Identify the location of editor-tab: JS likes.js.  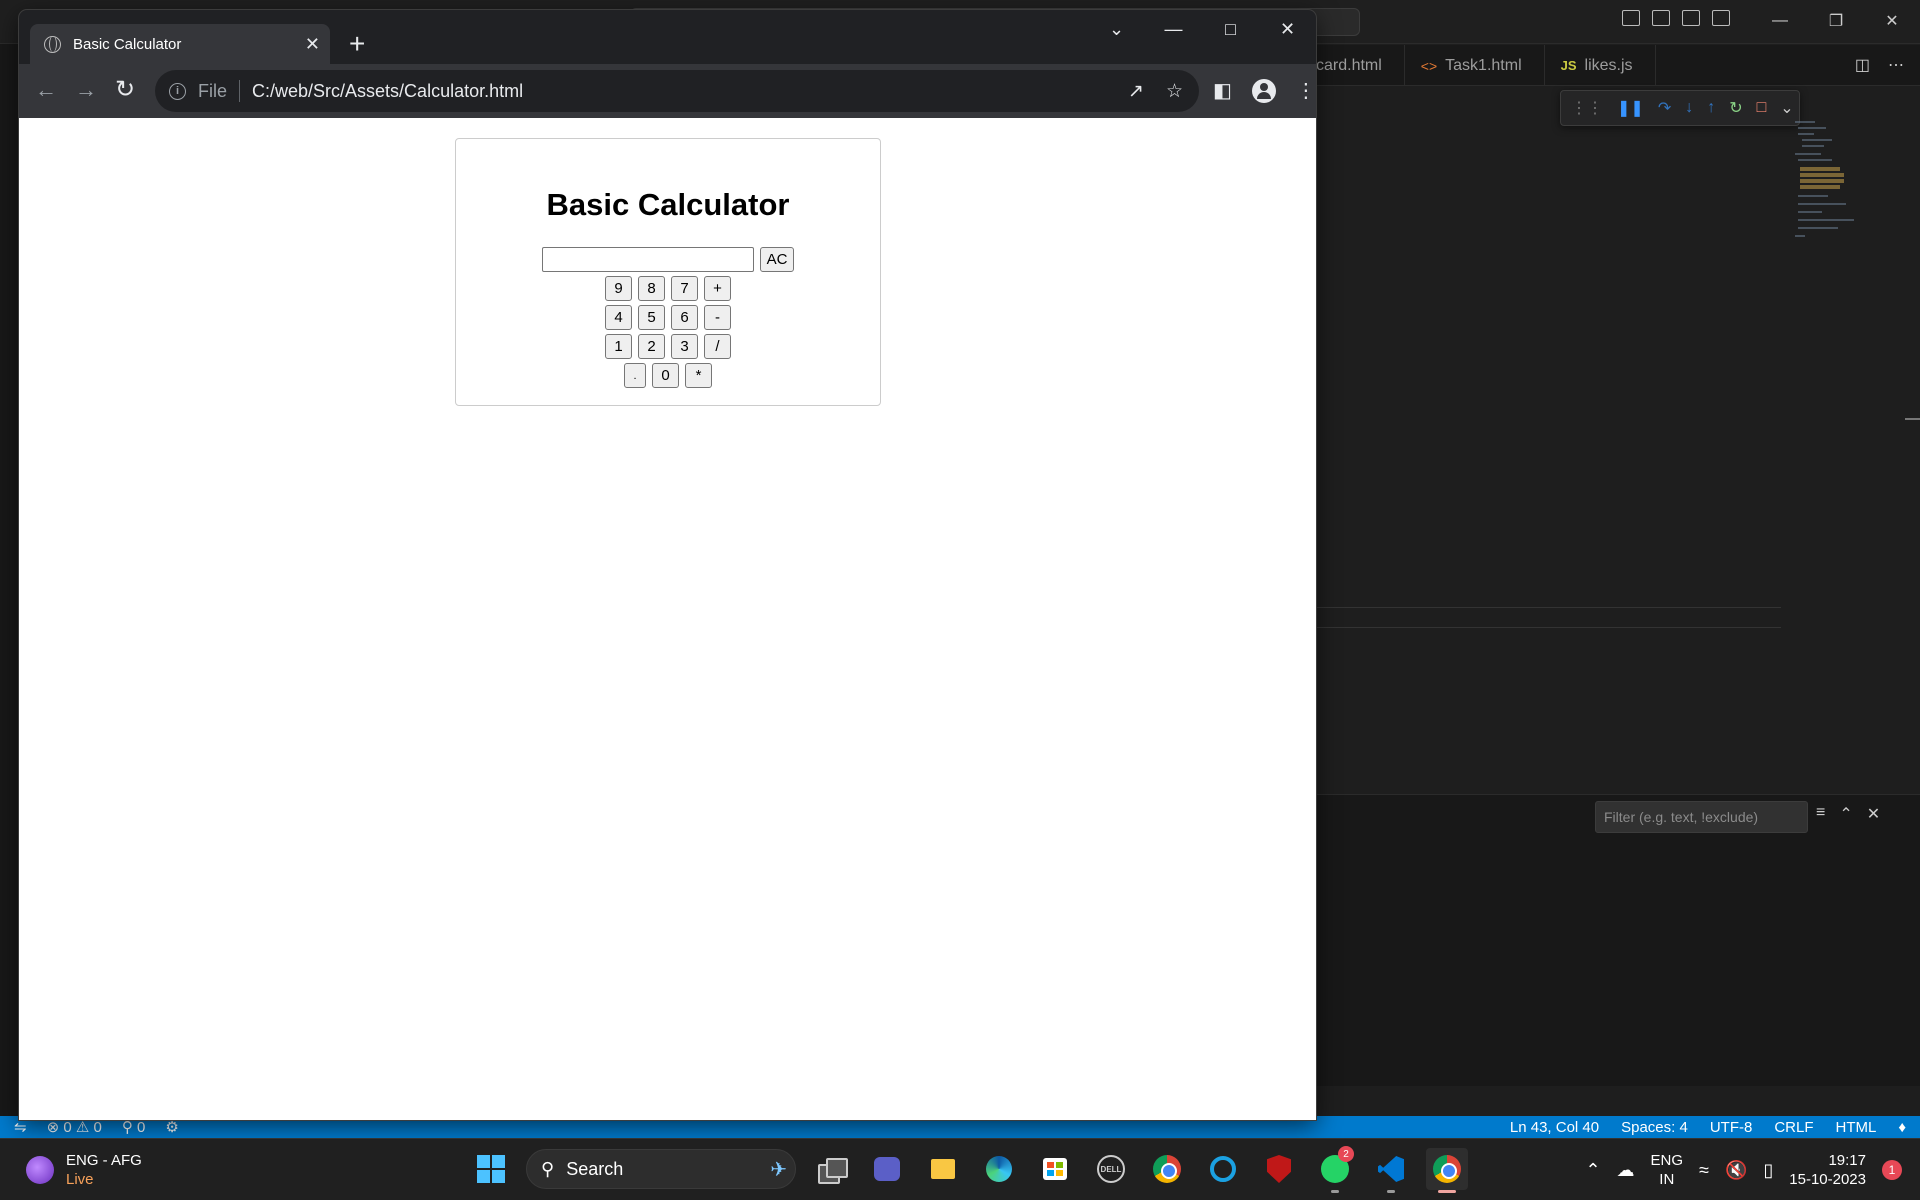
(1600, 65).